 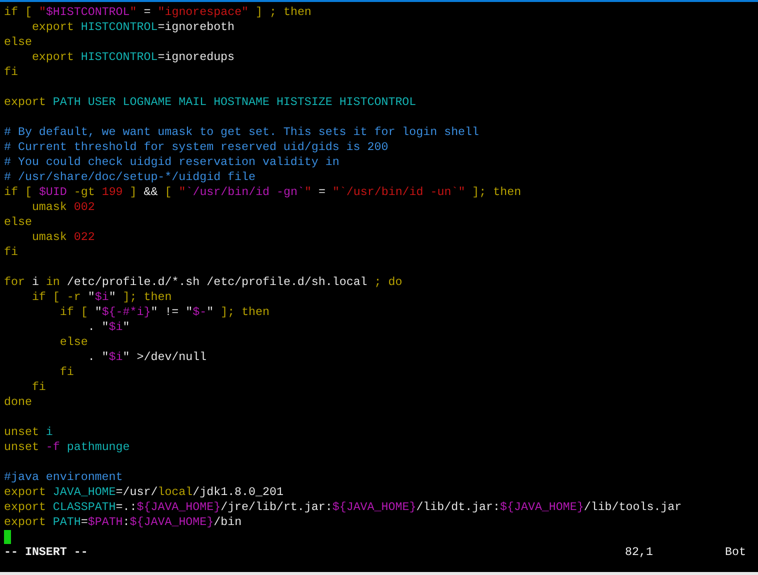 I want to click on code-line: if [ -r "$i" ]; then, so click(x=101, y=297).